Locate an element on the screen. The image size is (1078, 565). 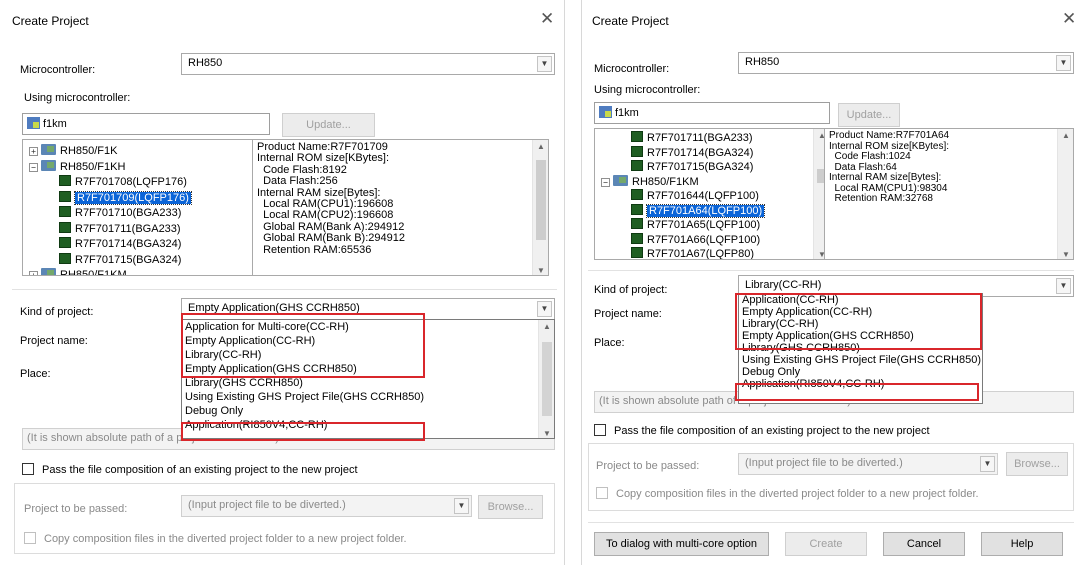
create-button: Create is located at coordinates (826, 544).